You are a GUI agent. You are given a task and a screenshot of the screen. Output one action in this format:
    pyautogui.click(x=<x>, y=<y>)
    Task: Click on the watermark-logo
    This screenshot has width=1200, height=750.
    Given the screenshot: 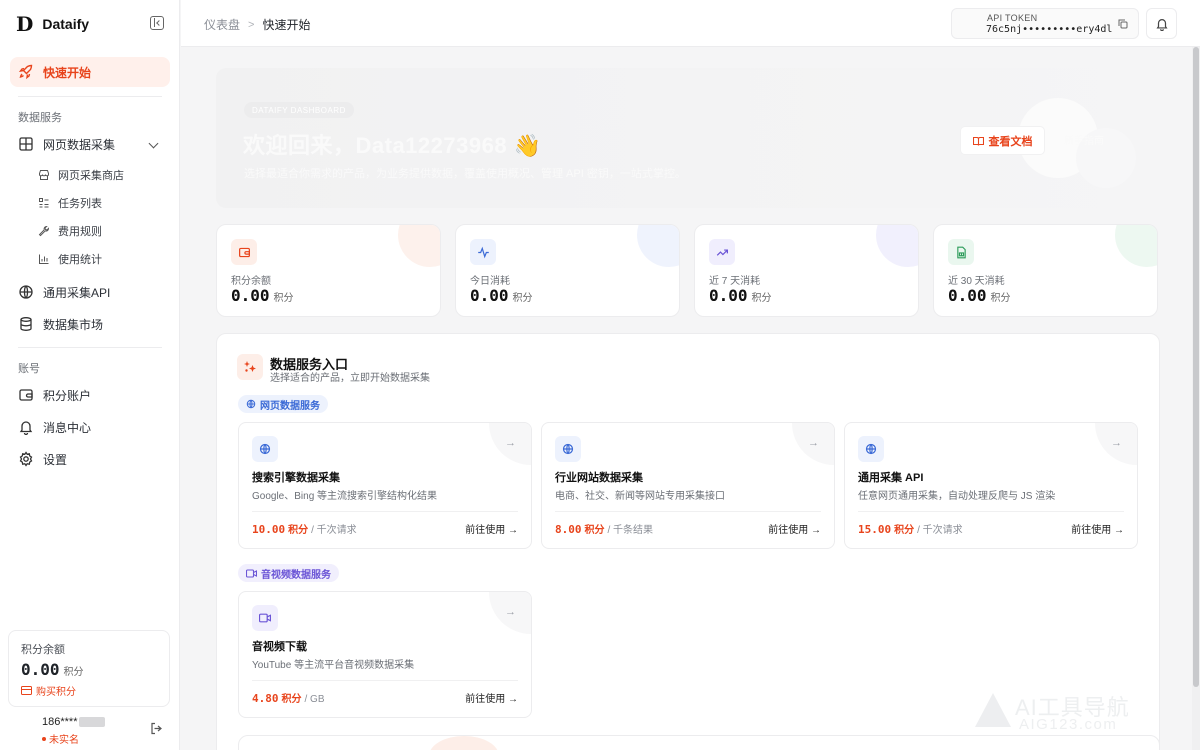 What is the action you would take?
    pyautogui.click(x=993, y=710)
    